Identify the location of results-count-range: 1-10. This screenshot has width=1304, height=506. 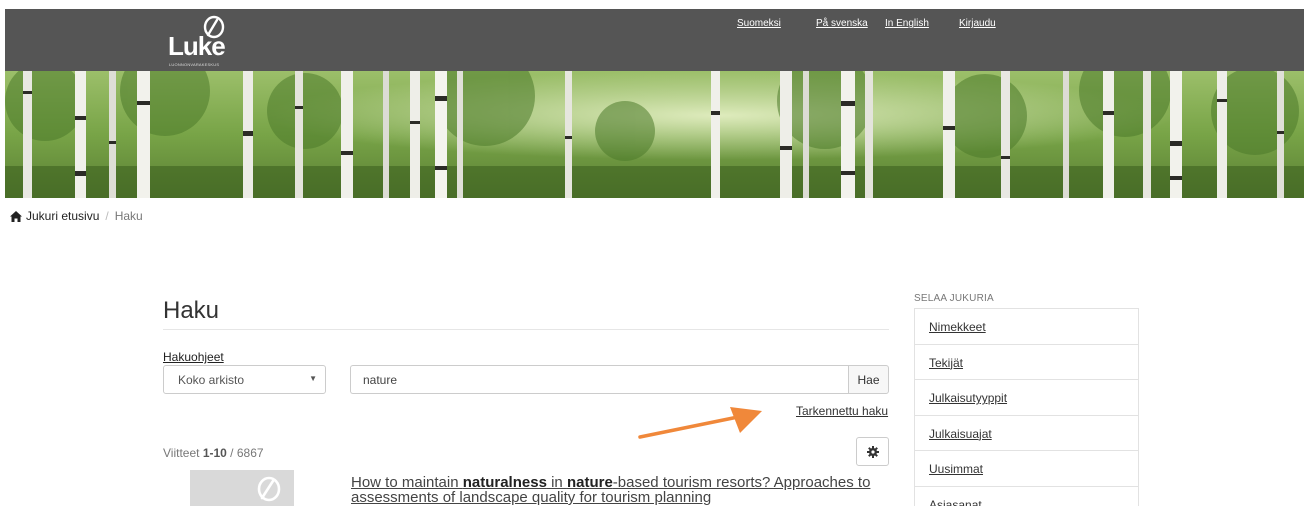
(214, 453).